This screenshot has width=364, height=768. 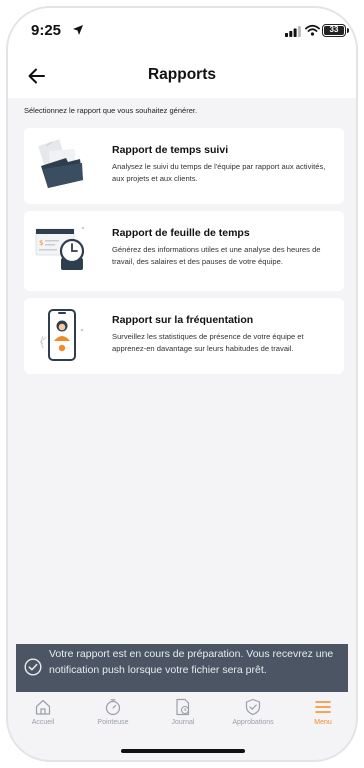 What do you see at coordinates (78, 30) in the screenshot?
I see `location-arrow-icon` at bounding box center [78, 30].